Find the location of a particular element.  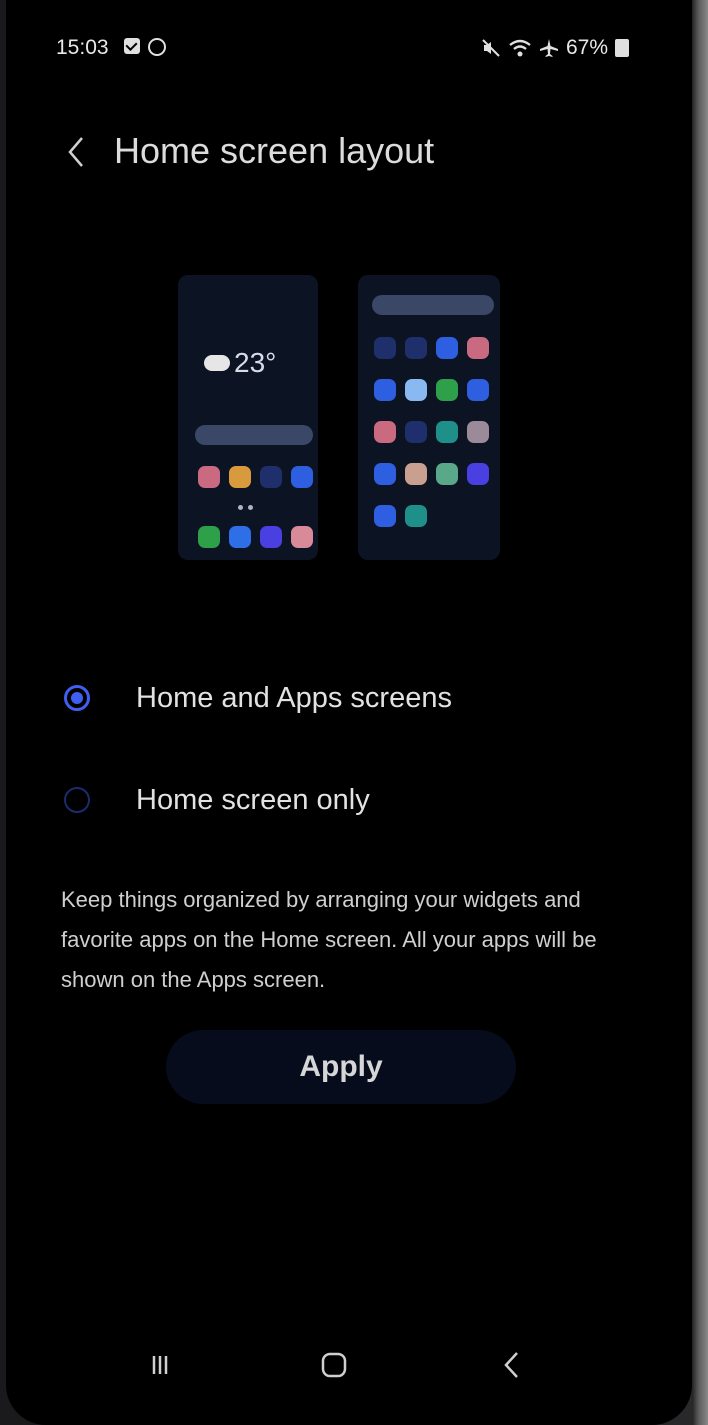

battery-percent: 67% is located at coordinates (587, 47).